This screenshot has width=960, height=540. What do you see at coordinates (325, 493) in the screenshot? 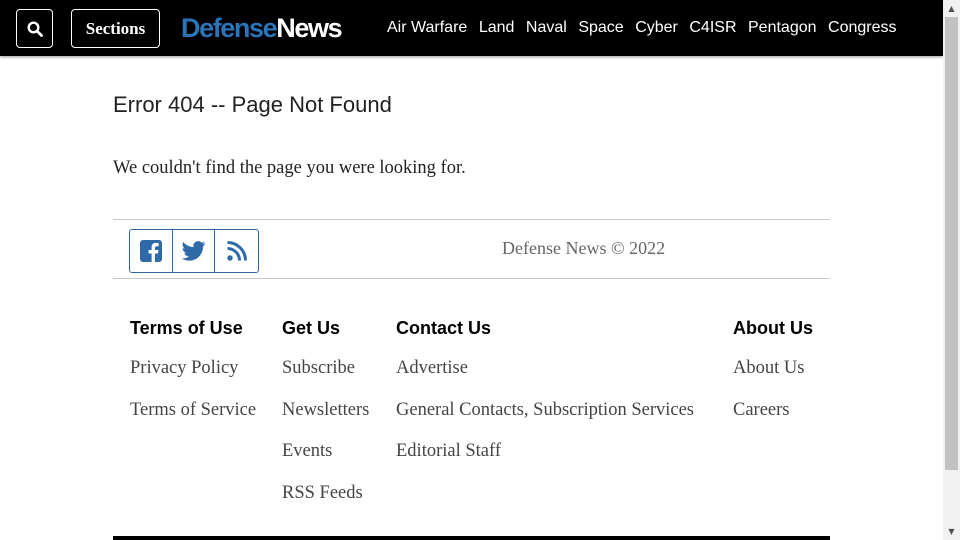
I see `footer-link-rss-feeds: RSS Feeds` at bounding box center [325, 493].